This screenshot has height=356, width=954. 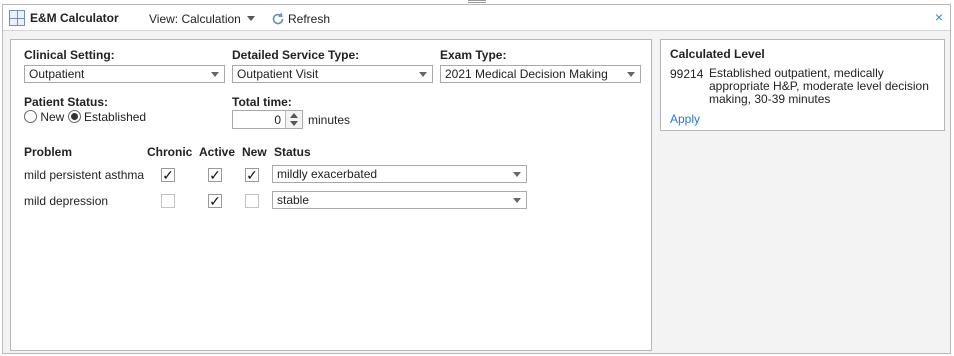 I want to click on window-drag-grip, so click(x=477, y=1).